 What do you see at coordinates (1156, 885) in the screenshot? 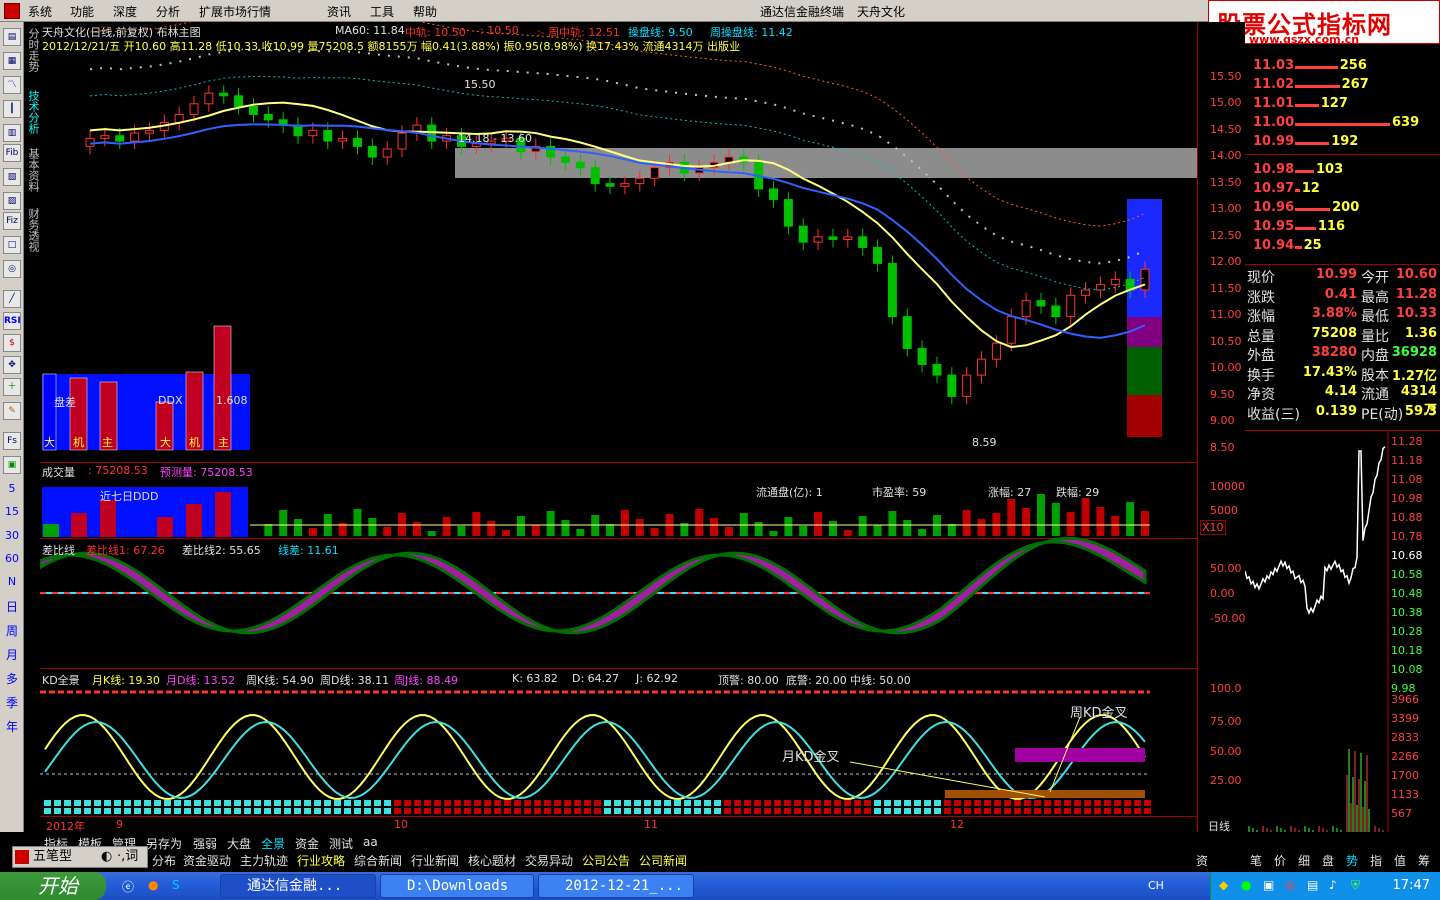
I see `lang-indicator: CH` at bounding box center [1156, 885].